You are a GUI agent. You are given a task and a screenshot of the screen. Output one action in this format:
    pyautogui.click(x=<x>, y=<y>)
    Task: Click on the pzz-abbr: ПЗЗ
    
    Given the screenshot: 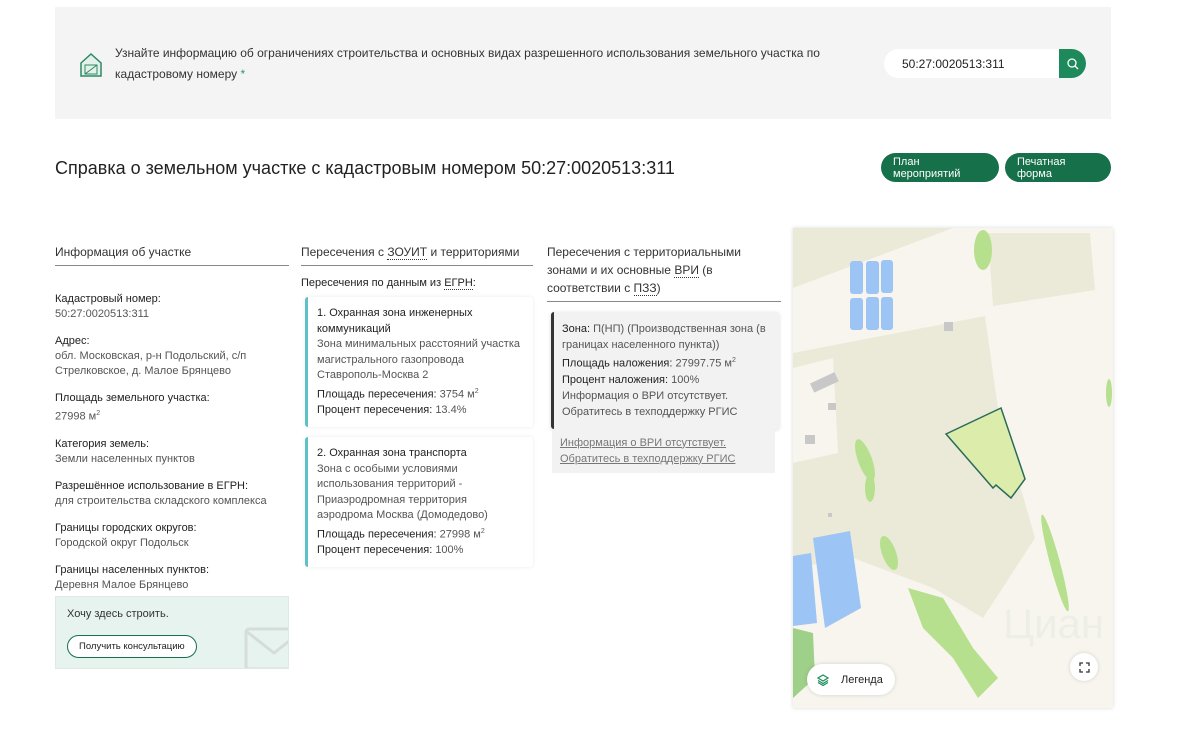 What is the action you would take?
    pyautogui.click(x=645, y=288)
    